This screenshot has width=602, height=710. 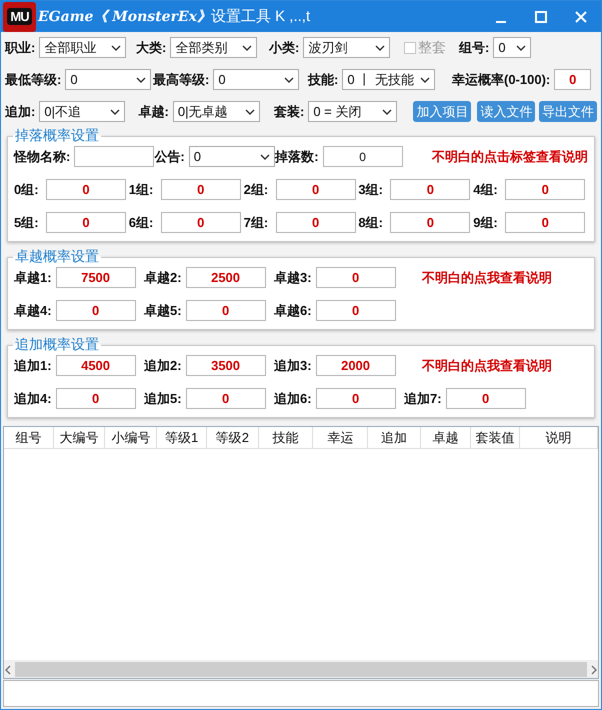 I want to click on field-label: 职业:, so click(x=20, y=47).